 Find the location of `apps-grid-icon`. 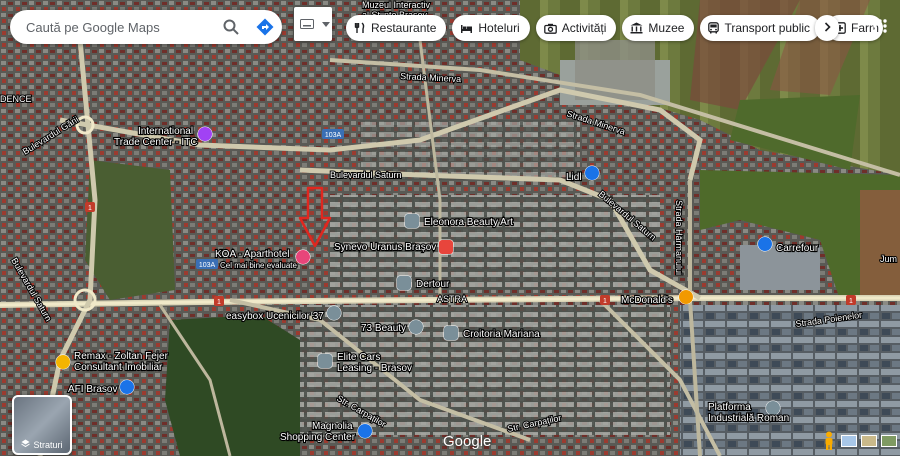

apps-grid-icon is located at coordinates (880, 28).